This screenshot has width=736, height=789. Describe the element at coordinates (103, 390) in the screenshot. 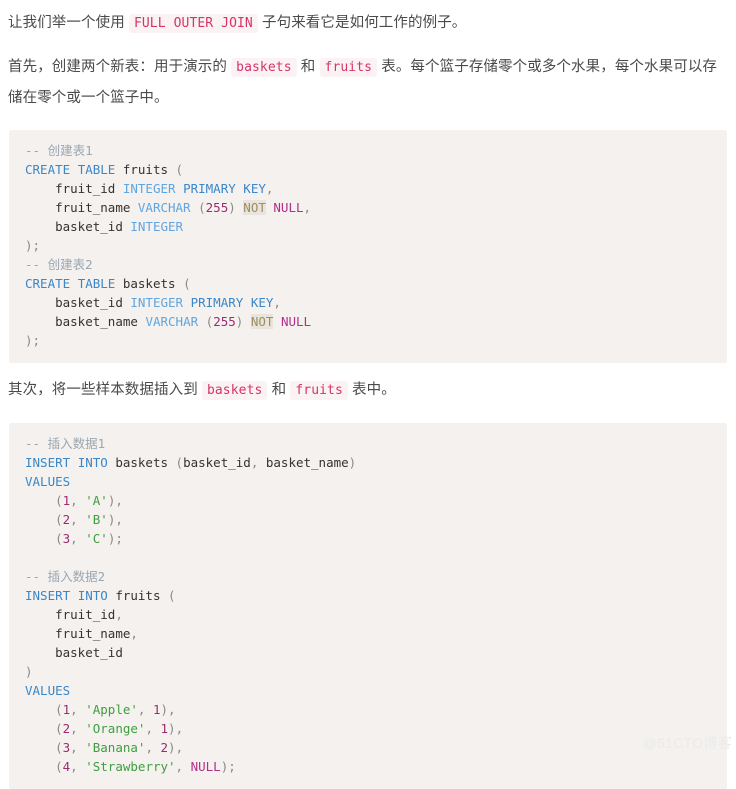

I see `paragraph-insert-data-seg1: 其次，将一些样本数据插入到` at that location.